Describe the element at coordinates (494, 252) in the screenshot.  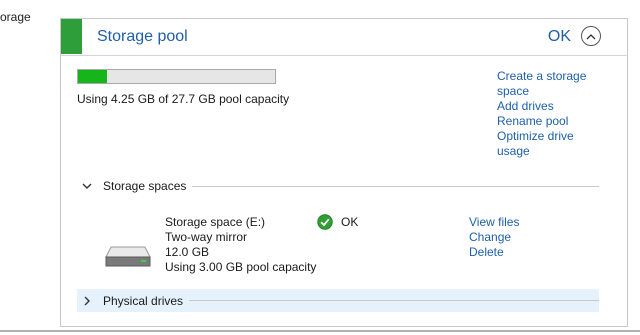
I see `delete-link: Delete` at that location.